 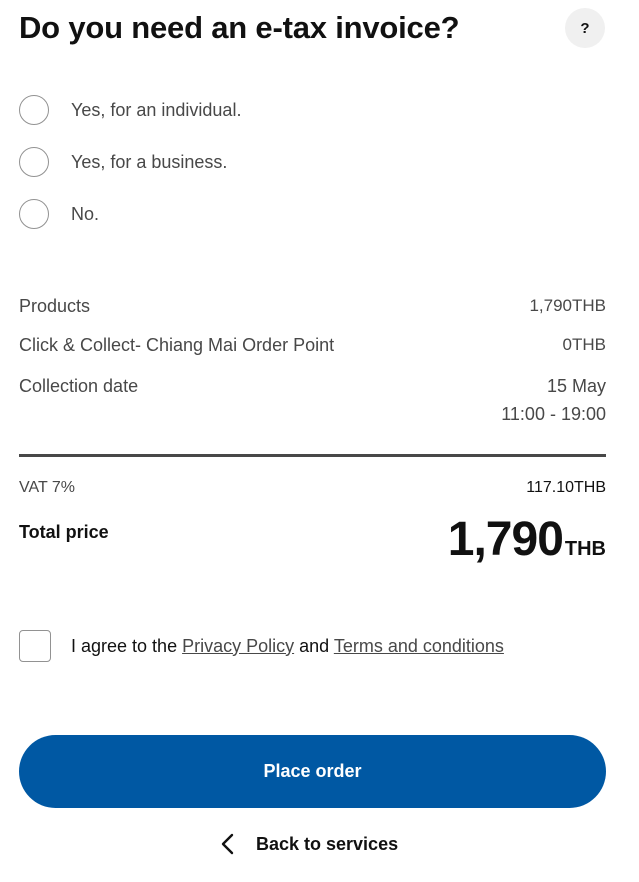 I want to click on invoice-option-label: No., so click(x=85, y=213).